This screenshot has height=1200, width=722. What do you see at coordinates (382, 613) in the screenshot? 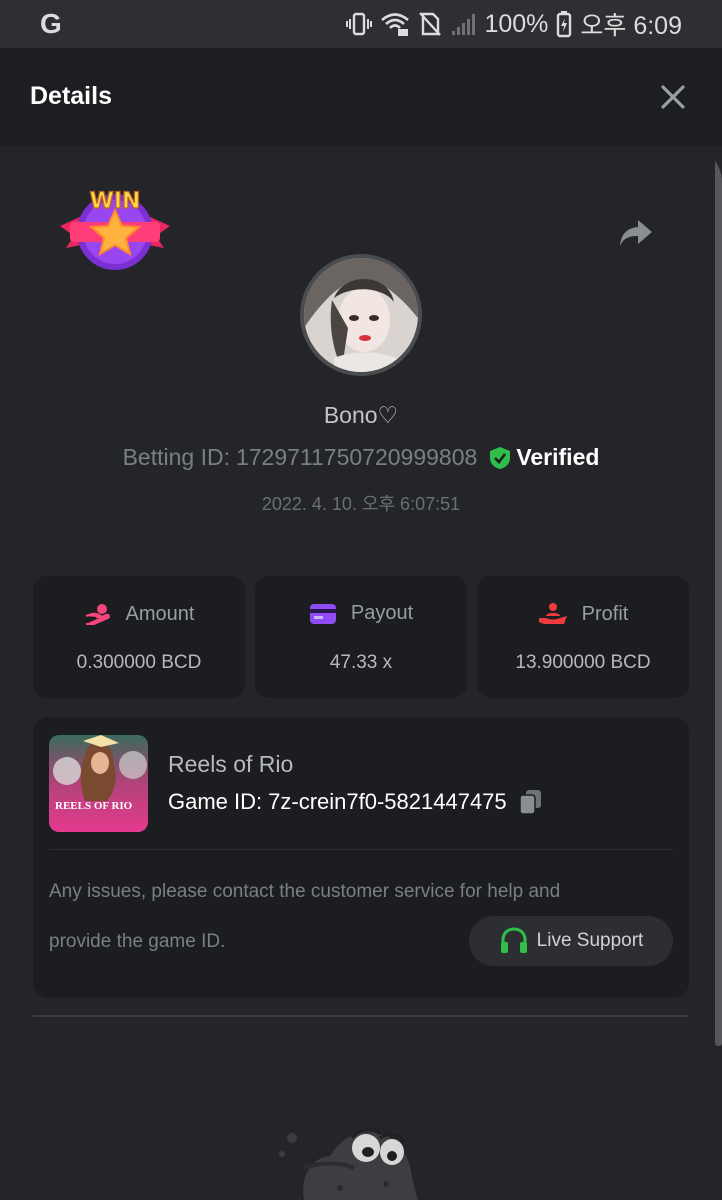
I see `payout-label: Payout` at bounding box center [382, 613].